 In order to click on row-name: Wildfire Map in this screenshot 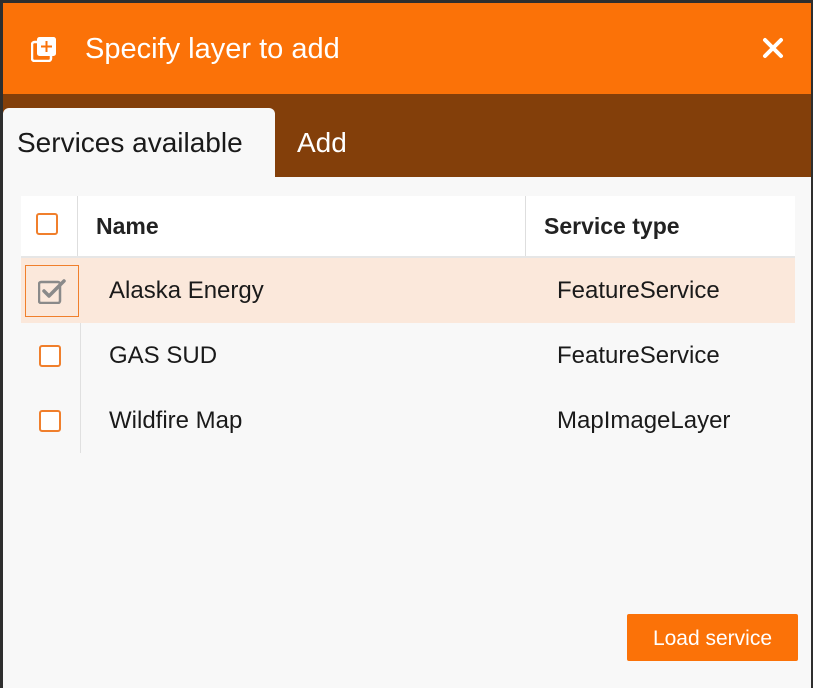, I will do `click(176, 420)`.